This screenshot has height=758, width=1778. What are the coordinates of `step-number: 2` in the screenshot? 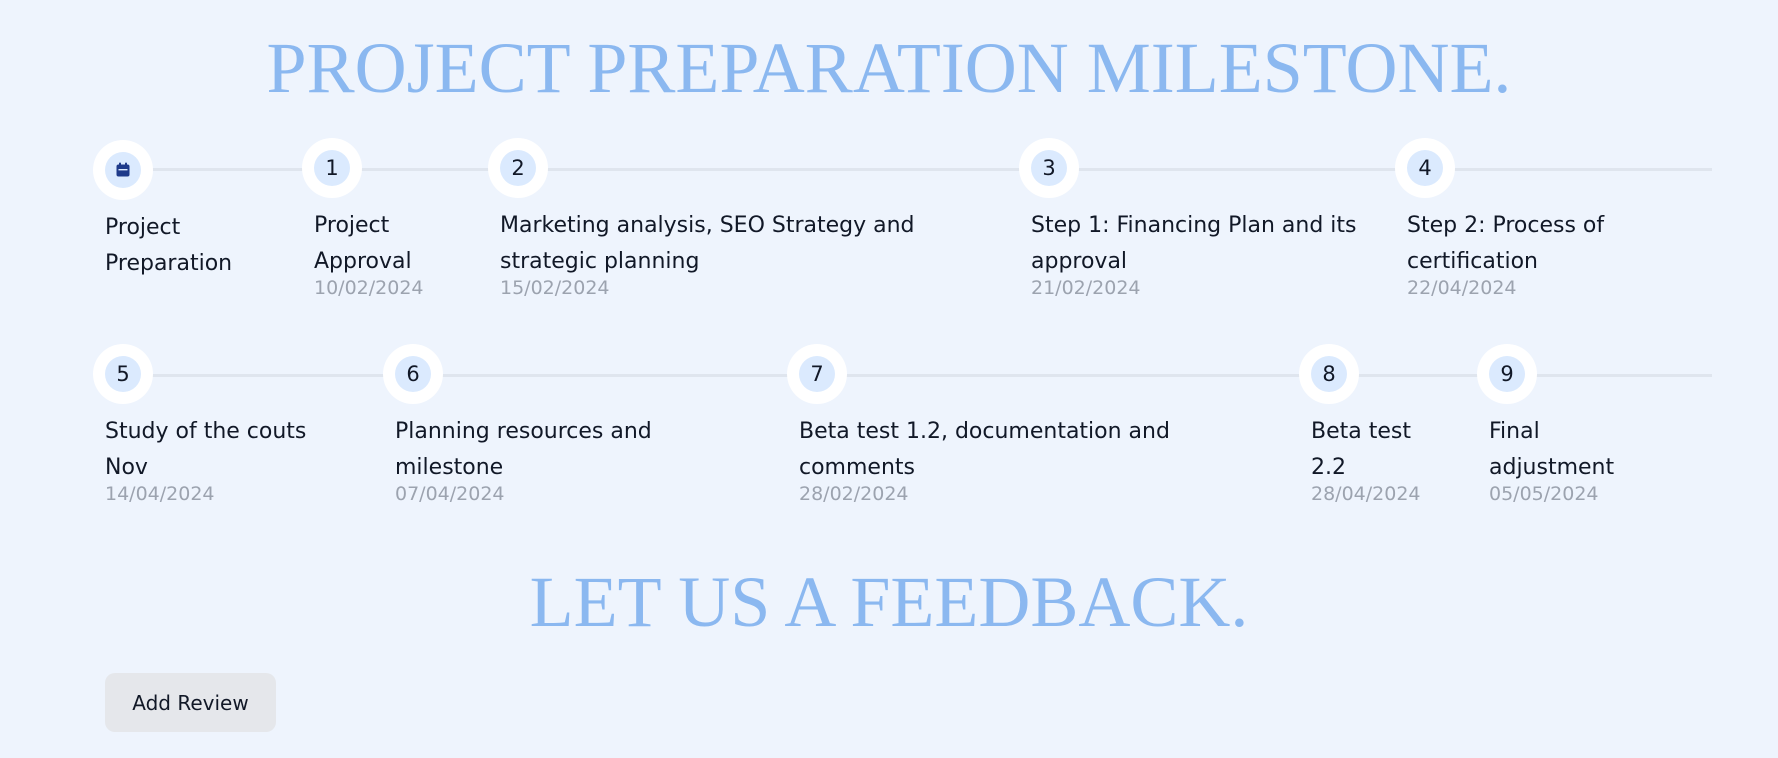 It's located at (518, 168).